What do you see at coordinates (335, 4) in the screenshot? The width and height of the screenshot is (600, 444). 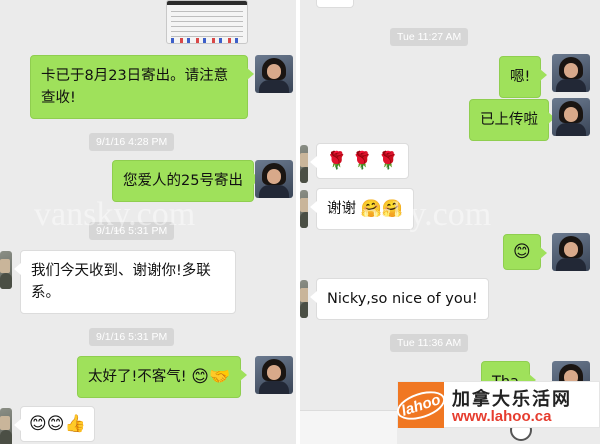 I see `message-bubble-received` at bounding box center [335, 4].